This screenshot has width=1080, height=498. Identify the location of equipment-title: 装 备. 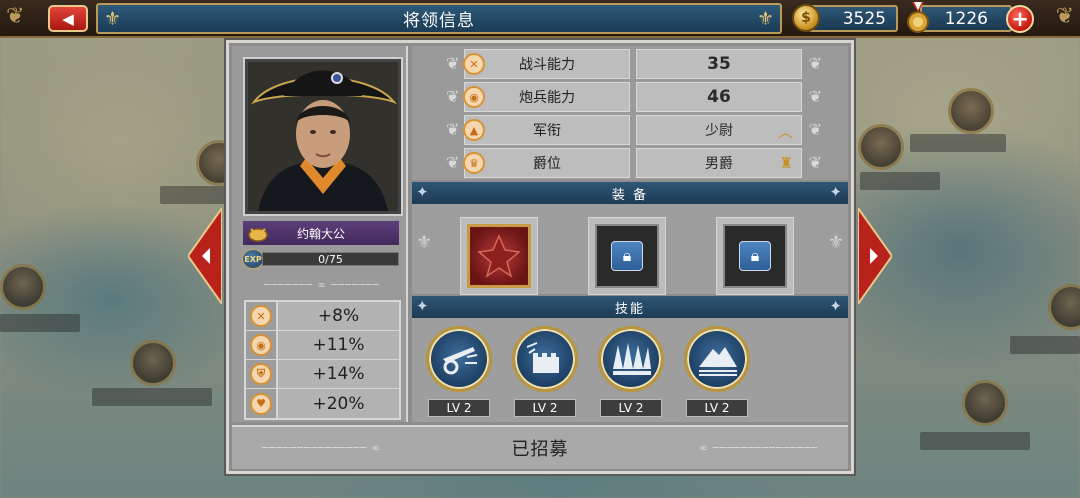
(630, 195).